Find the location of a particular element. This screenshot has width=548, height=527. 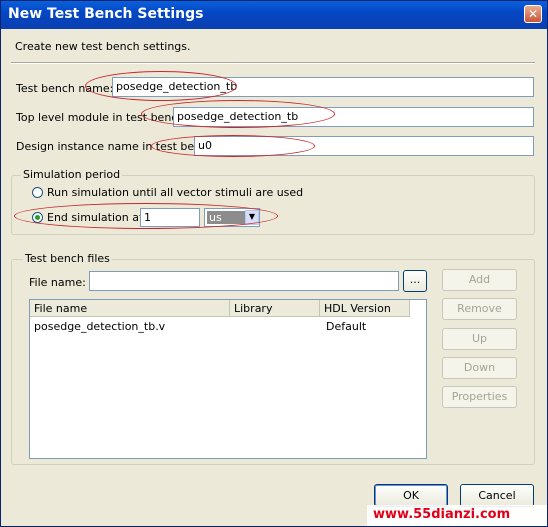

file-name-input is located at coordinates (244, 281).